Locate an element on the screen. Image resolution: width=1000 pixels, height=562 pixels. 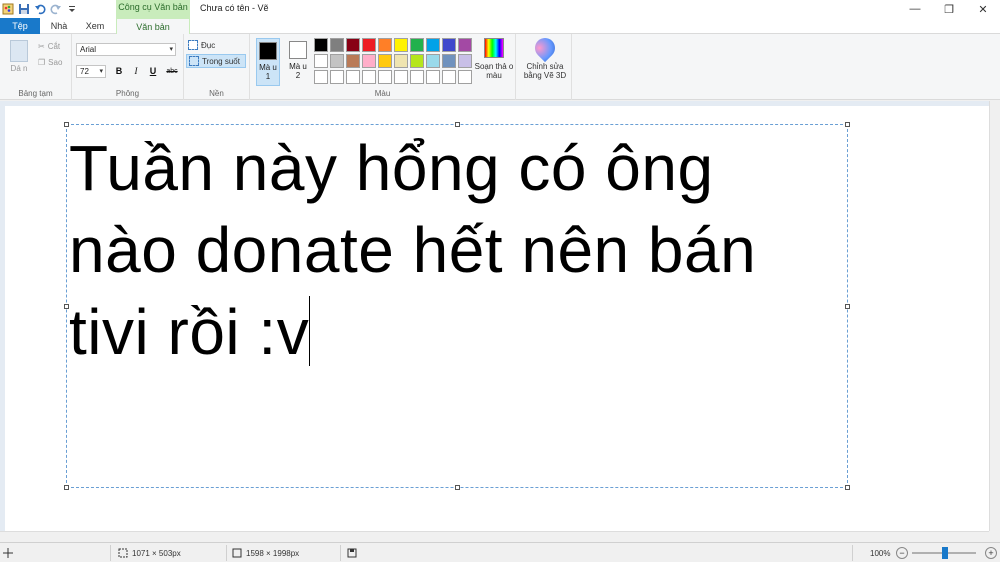
save-icon is located at coordinates (24, 9).